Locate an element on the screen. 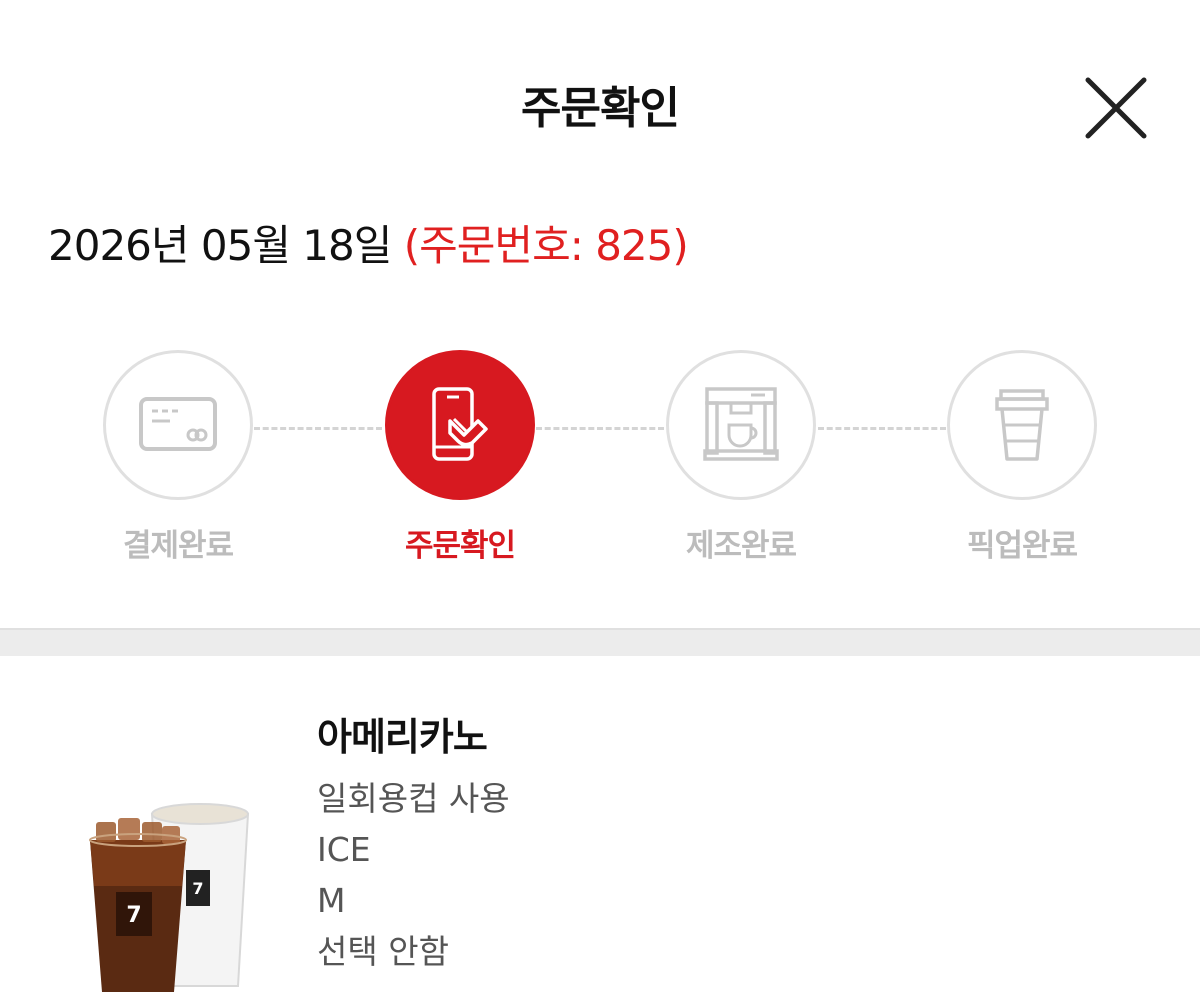 This screenshot has width=1200, height=1007. item-options: 일회용컵 사용 ICE M 선택 안함 is located at coordinates (413, 878).